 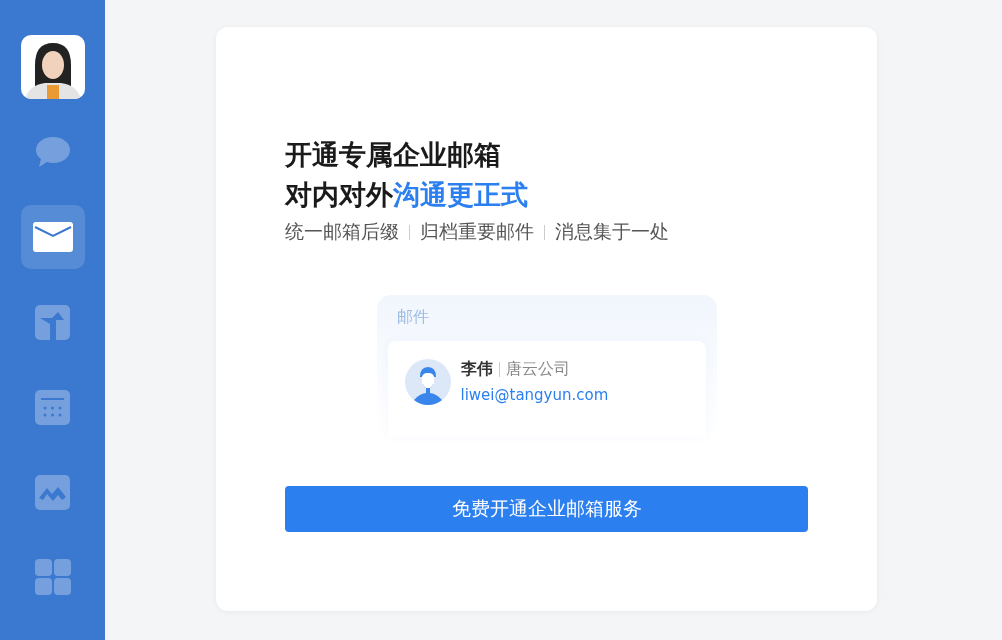 I want to click on preview-header: 邮件, so click(x=412, y=316).